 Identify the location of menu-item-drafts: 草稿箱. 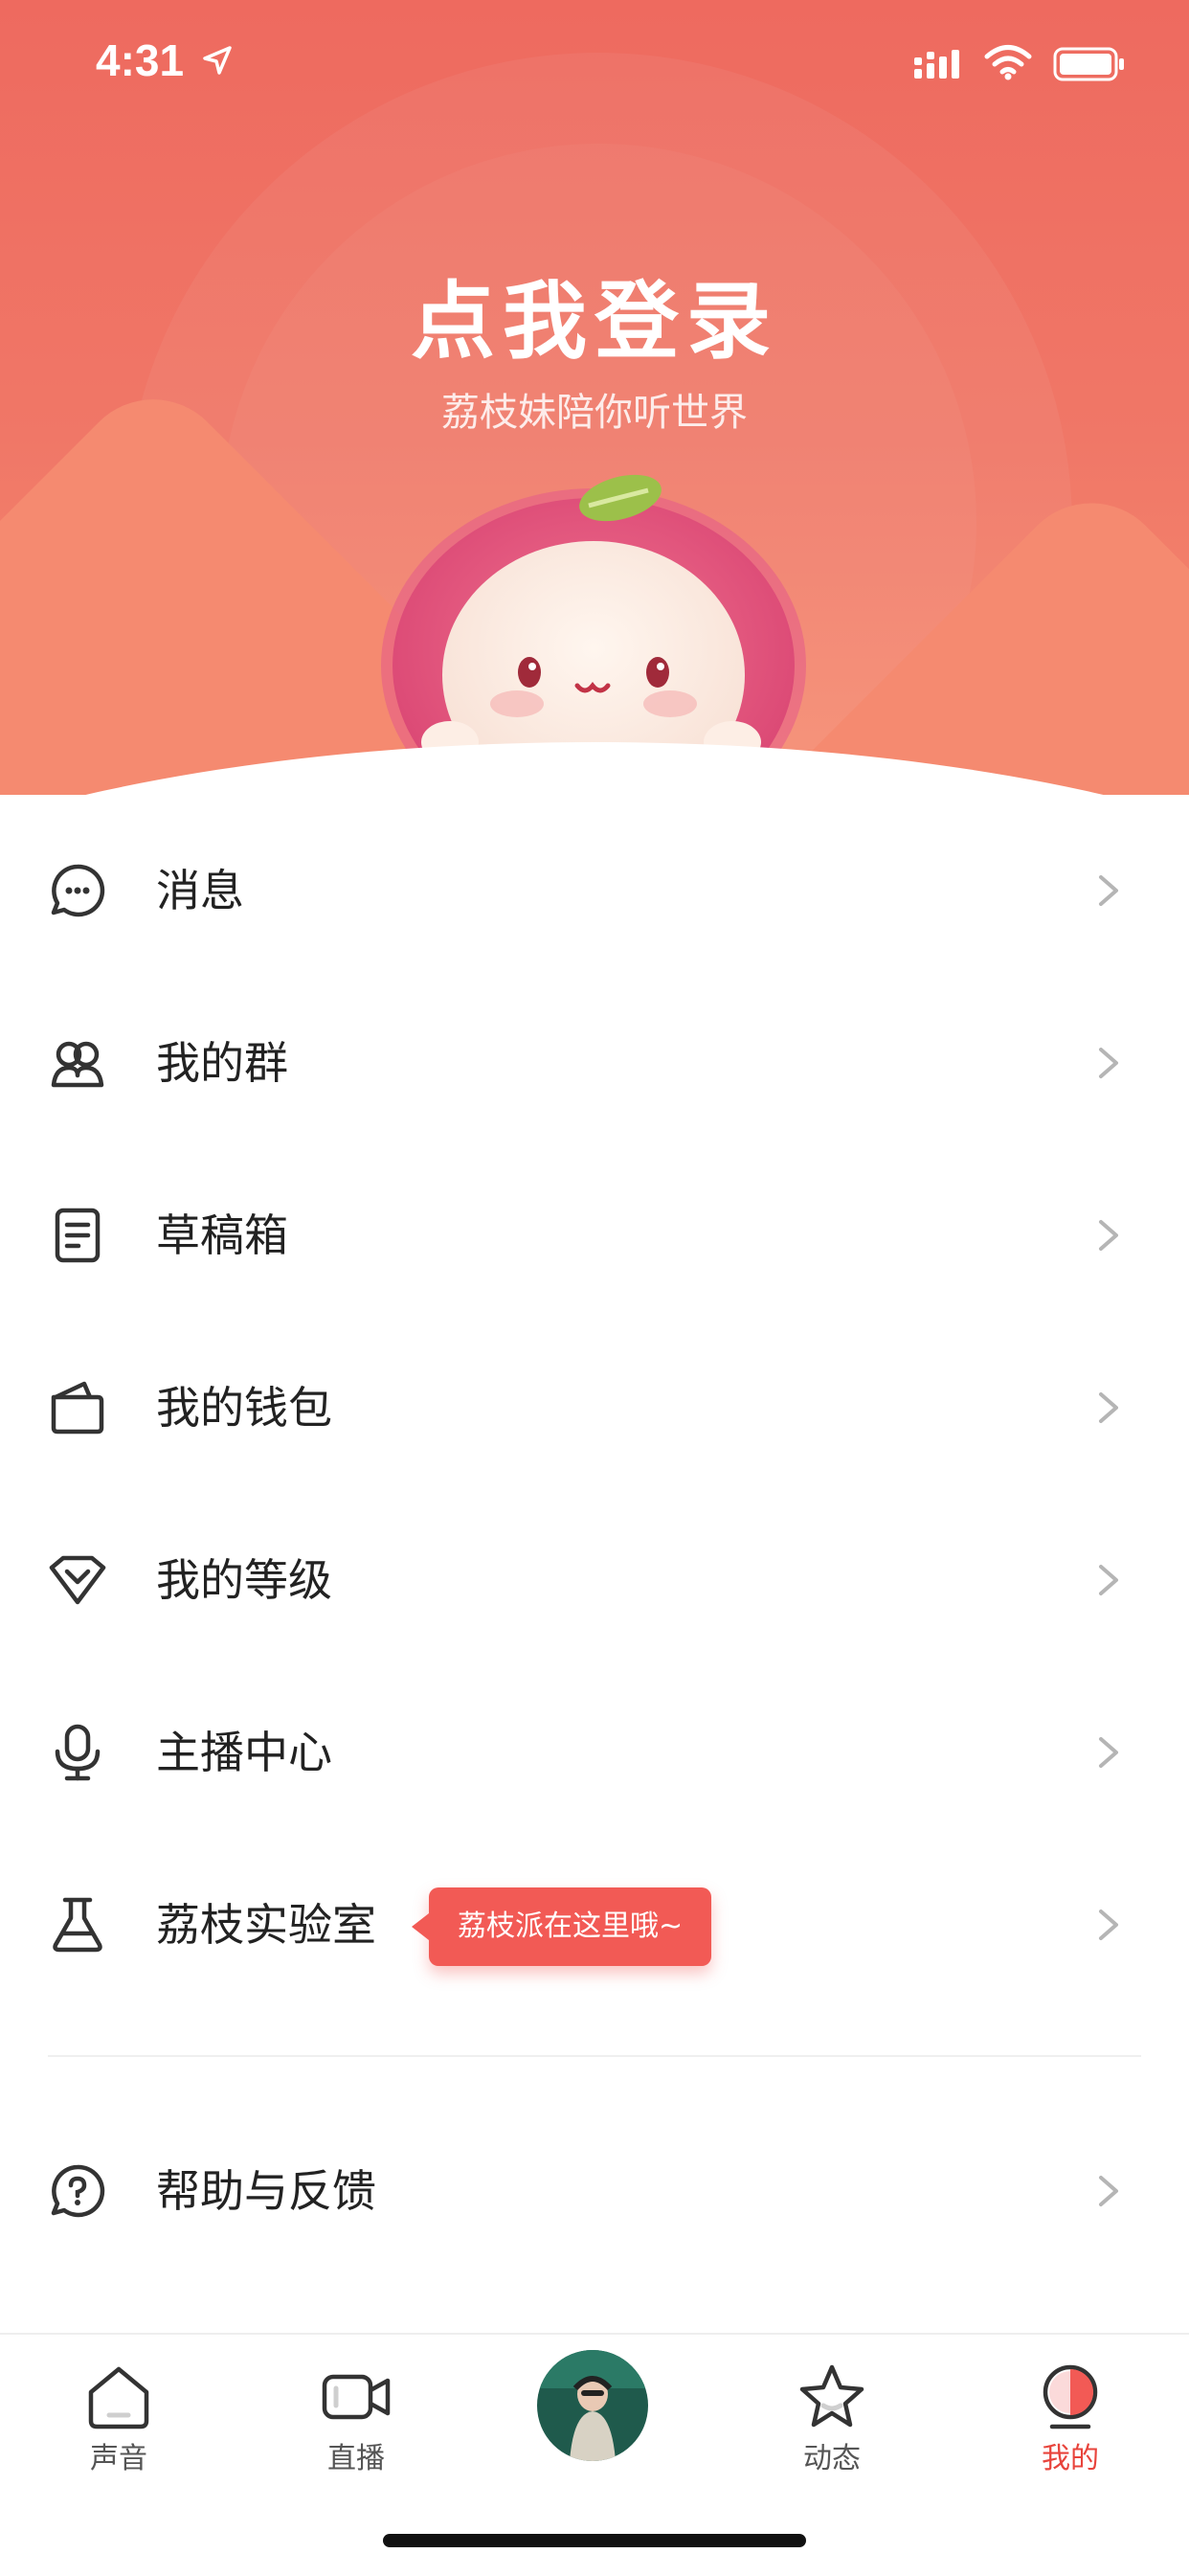
(594, 1235).